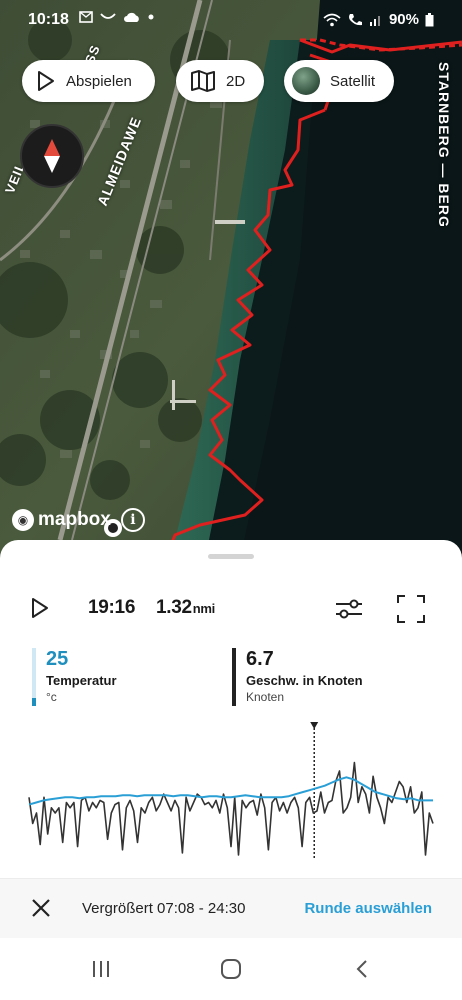  I want to click on compass-button, so click(52, 156).